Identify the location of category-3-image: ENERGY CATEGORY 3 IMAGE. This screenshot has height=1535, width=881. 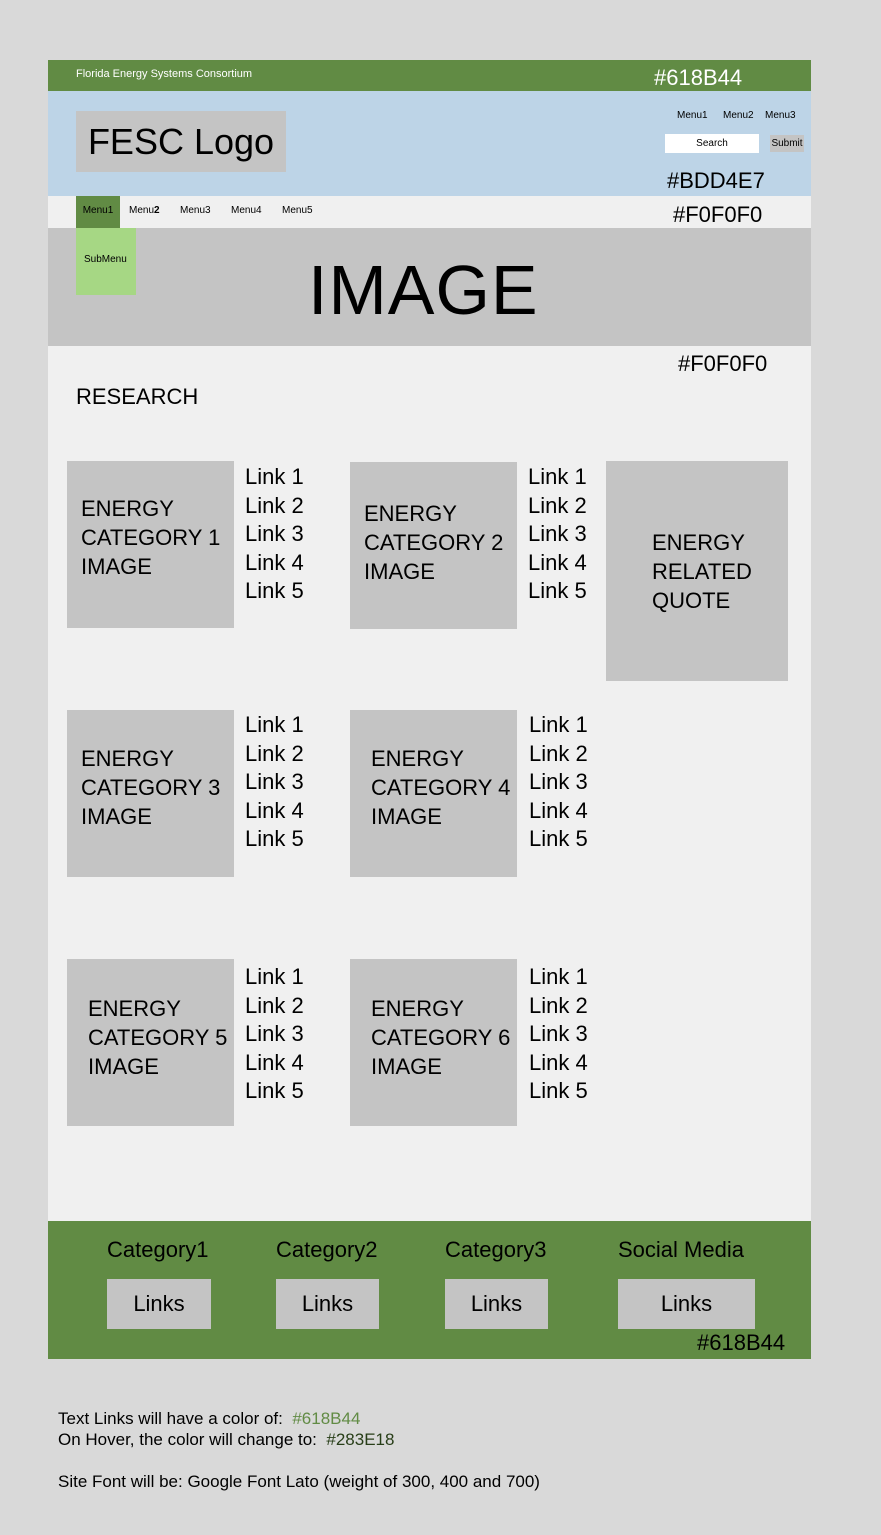
(150, 793).